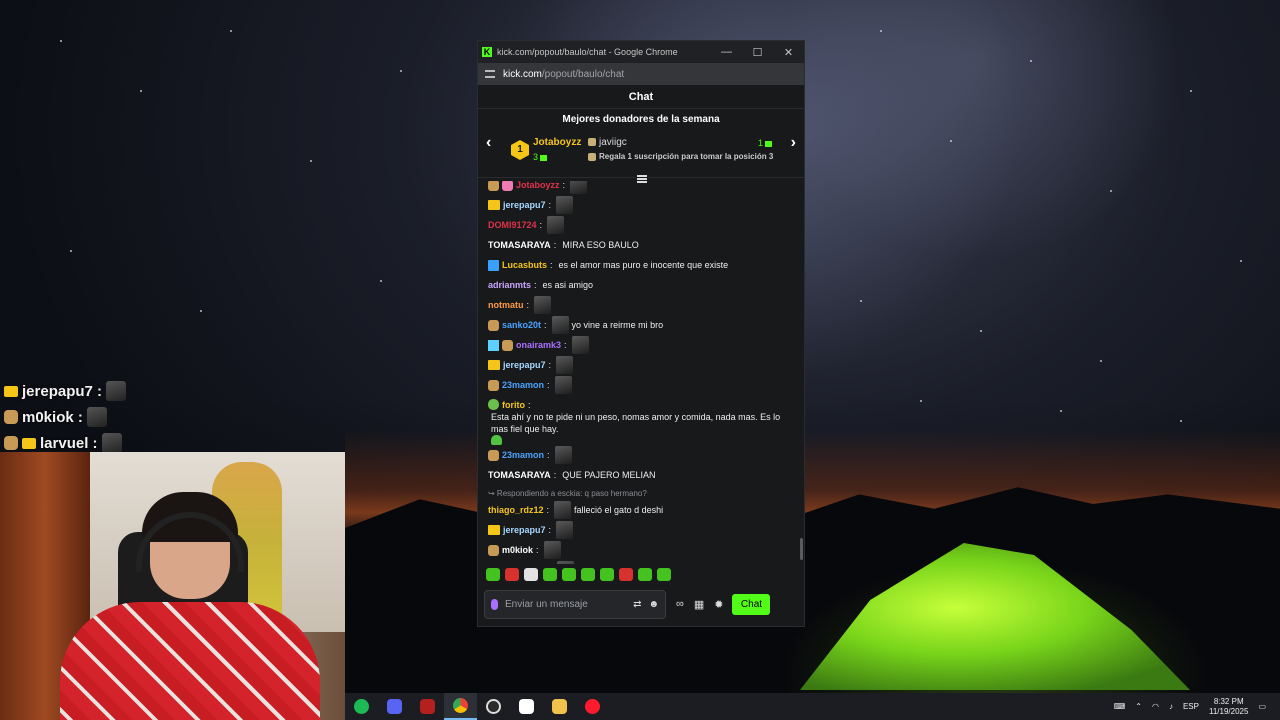  Describe the element at coordinates (512, 225) in the screenshot. I see `chat-username: DOMI91724` at that location.